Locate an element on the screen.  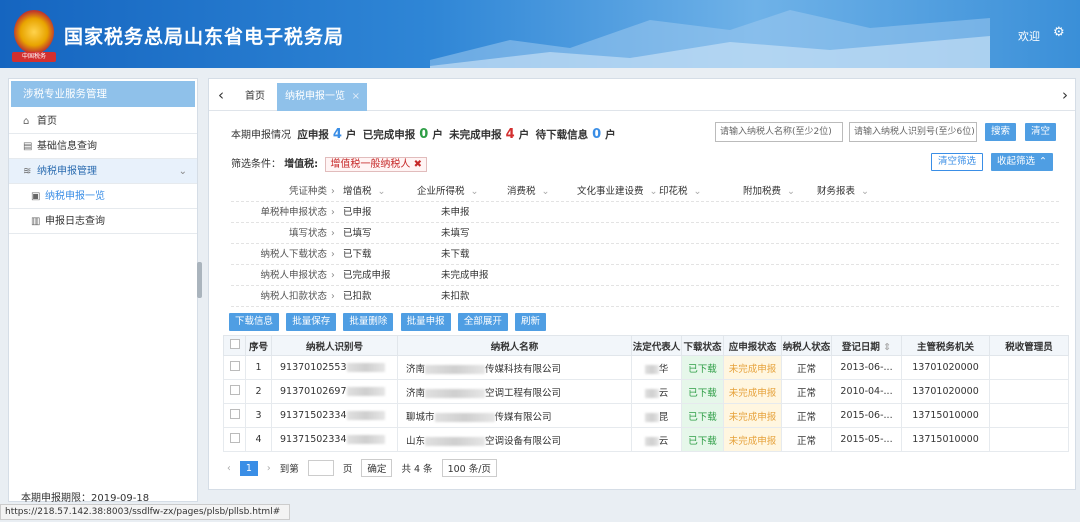
cell-no: 1 is located at coordinates (258, 367).